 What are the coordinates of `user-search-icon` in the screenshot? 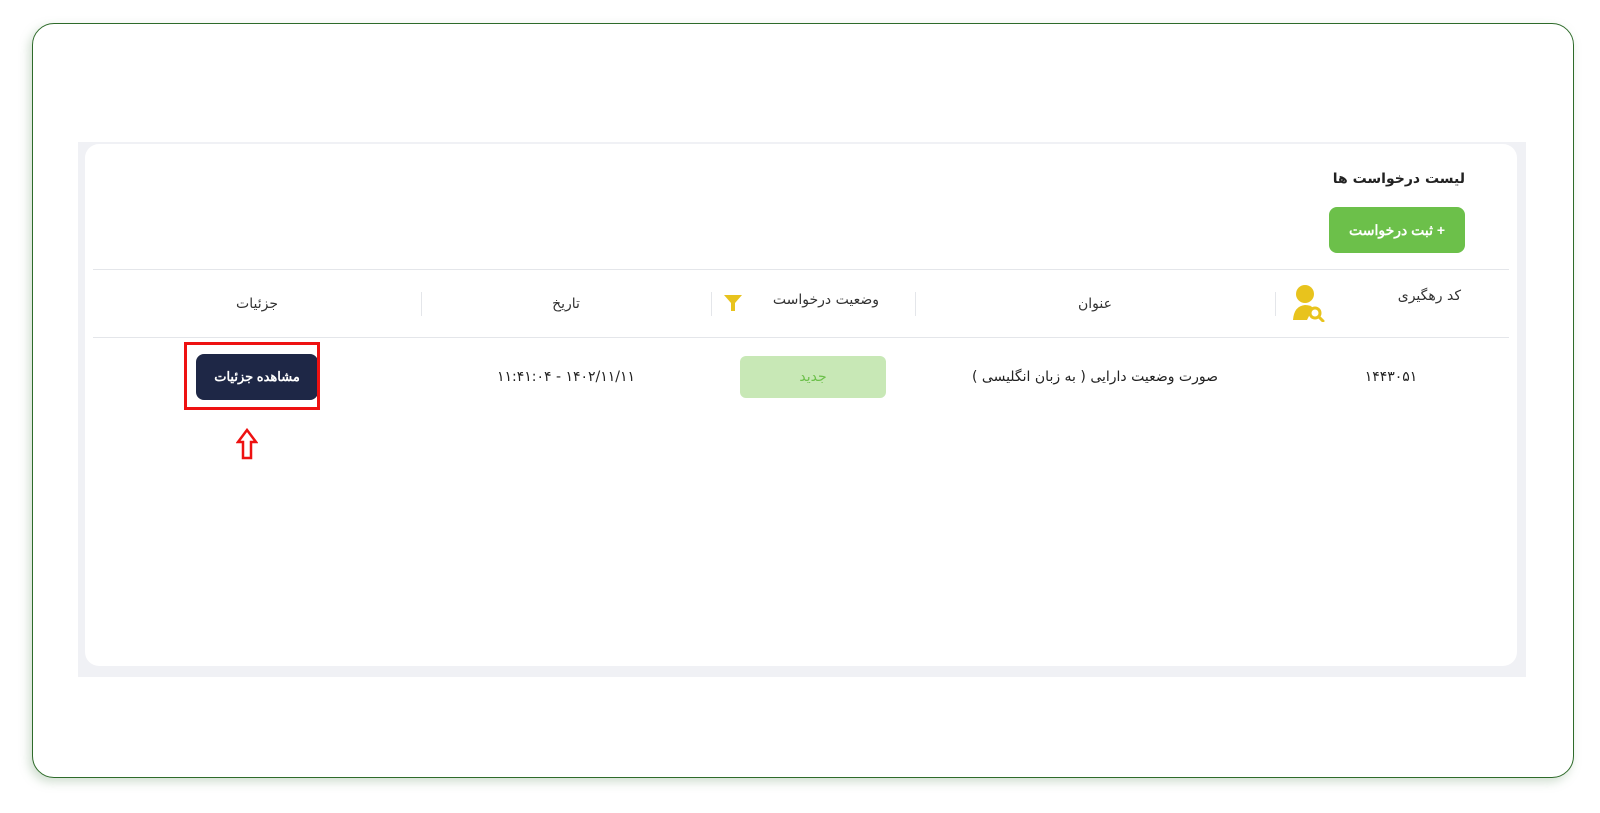 It's located at (1308, 305).